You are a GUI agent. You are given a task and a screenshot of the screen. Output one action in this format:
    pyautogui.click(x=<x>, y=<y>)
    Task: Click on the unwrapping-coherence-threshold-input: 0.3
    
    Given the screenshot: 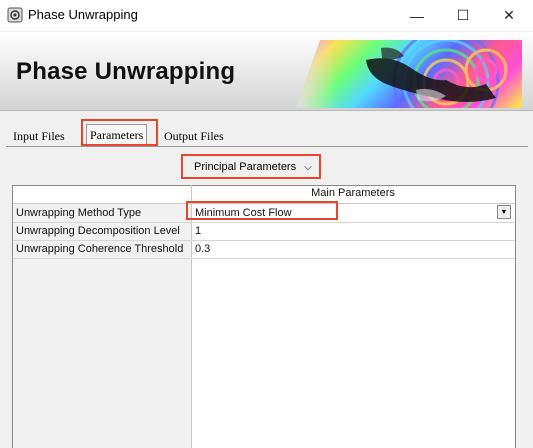 What is the action you would take?
    pyautogui.click(x=202, y=249)
    